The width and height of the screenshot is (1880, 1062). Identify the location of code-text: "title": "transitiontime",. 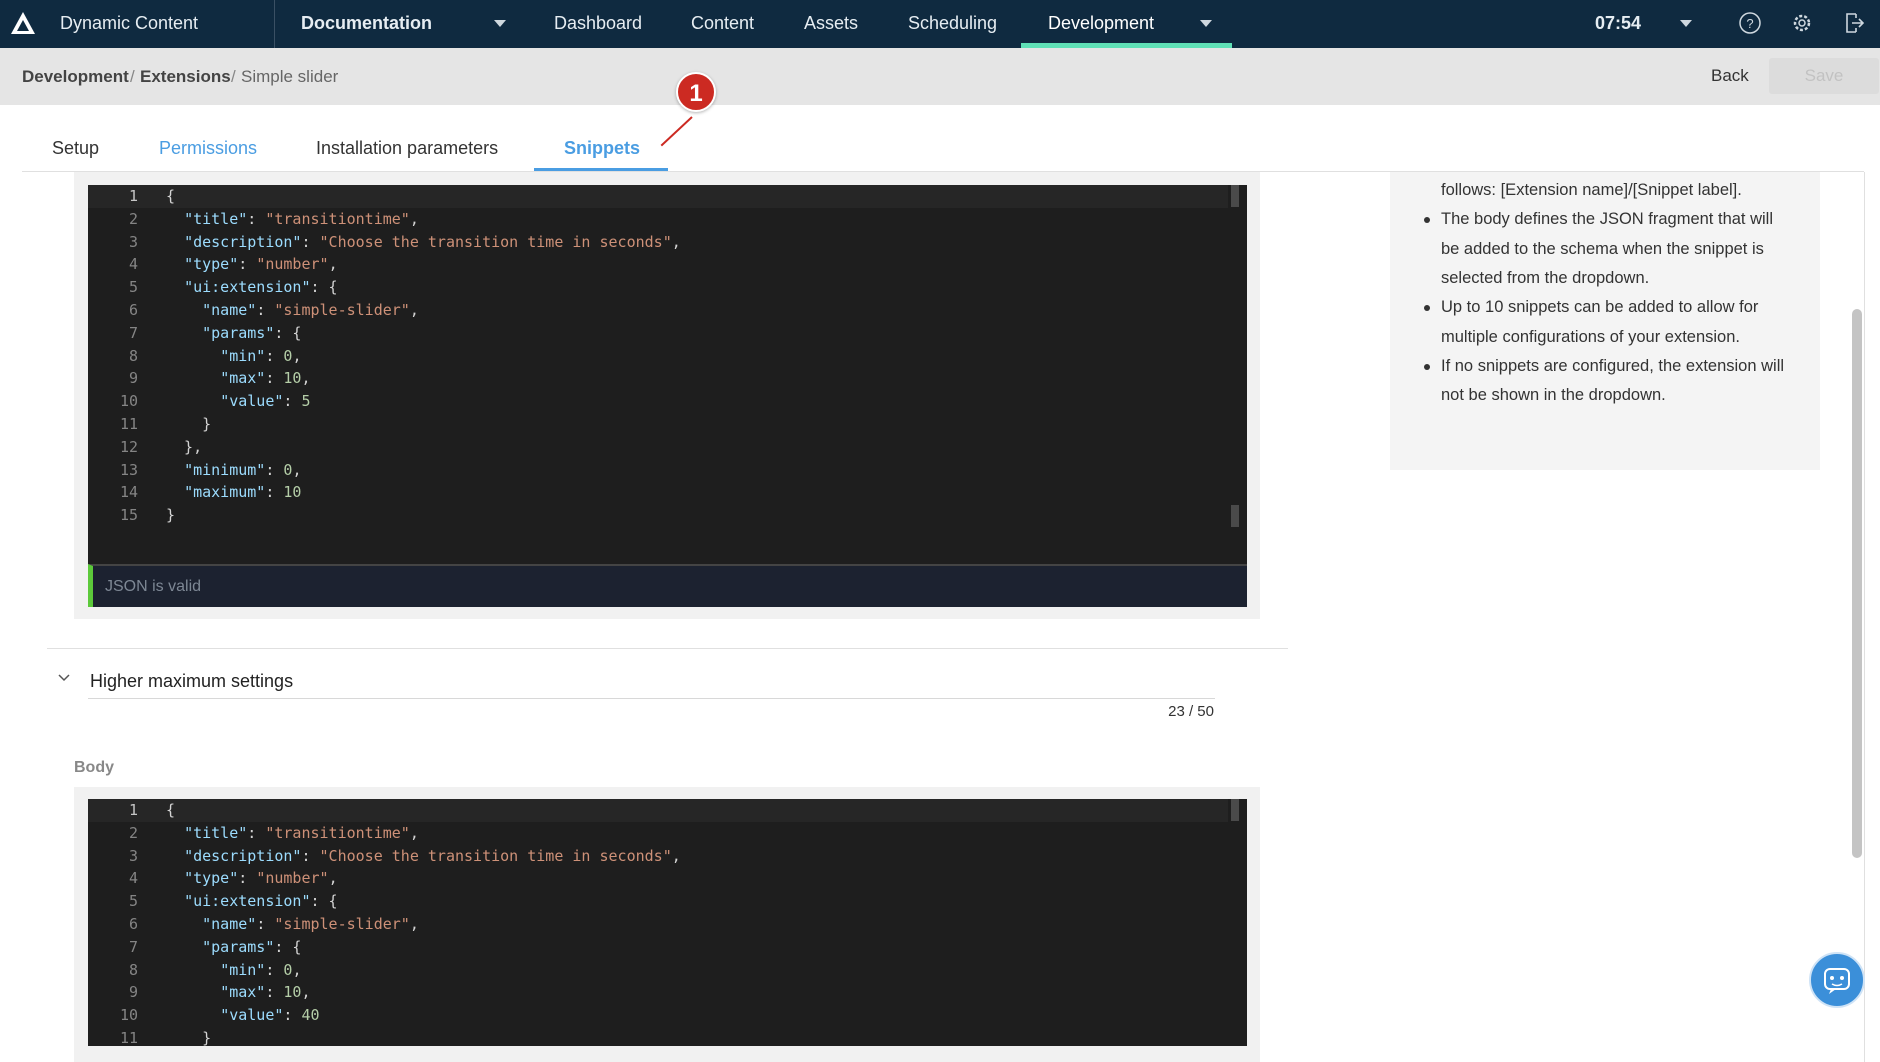
(292, 219).